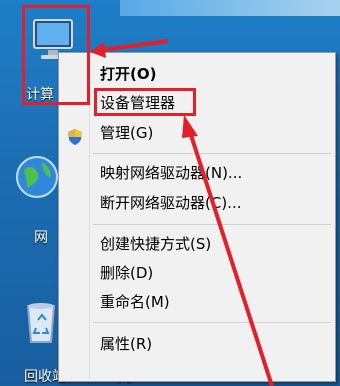 The height and width of the screenshot is (386, 340). I want to click on menu-item-open: 打开(O), so click(128, 74).